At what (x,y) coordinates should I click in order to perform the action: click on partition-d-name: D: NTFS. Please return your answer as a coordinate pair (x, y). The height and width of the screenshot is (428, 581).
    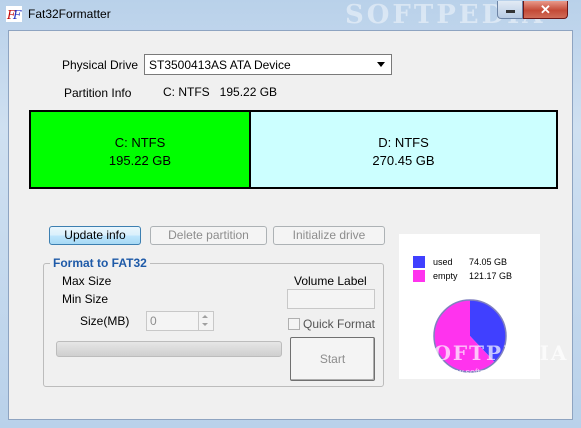
    Looking at the image, I should click on (403, 142).